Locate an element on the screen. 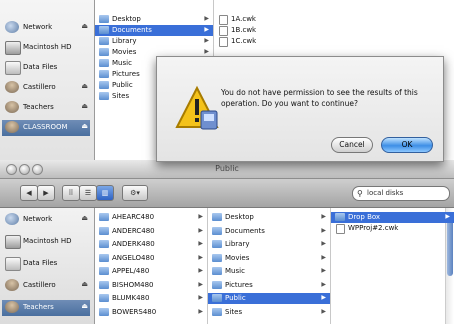 The width and height of the screenshot is (454, 324). list-item: ANGELO480 ▶ is located at coordinates (151, 258).